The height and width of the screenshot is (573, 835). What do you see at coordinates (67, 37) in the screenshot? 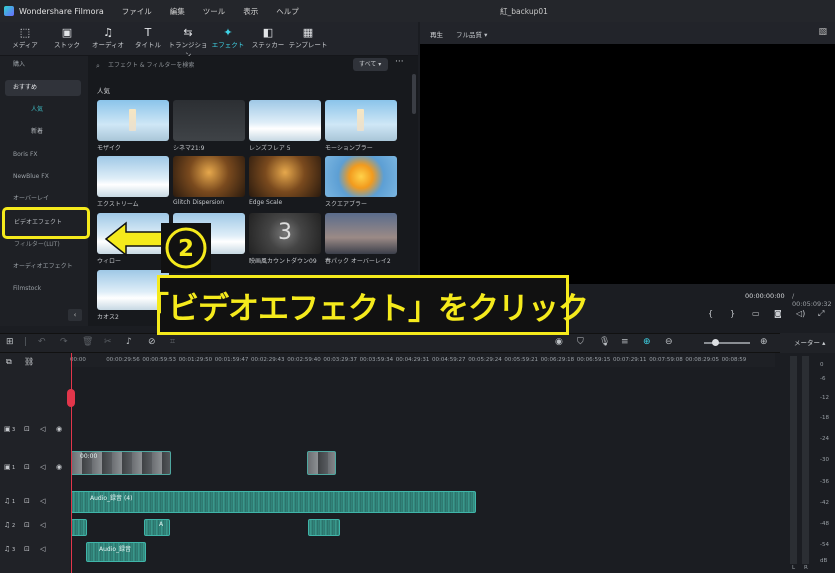
I see `tab-stock: ▣ ストック` at bounding box center [67, 37].